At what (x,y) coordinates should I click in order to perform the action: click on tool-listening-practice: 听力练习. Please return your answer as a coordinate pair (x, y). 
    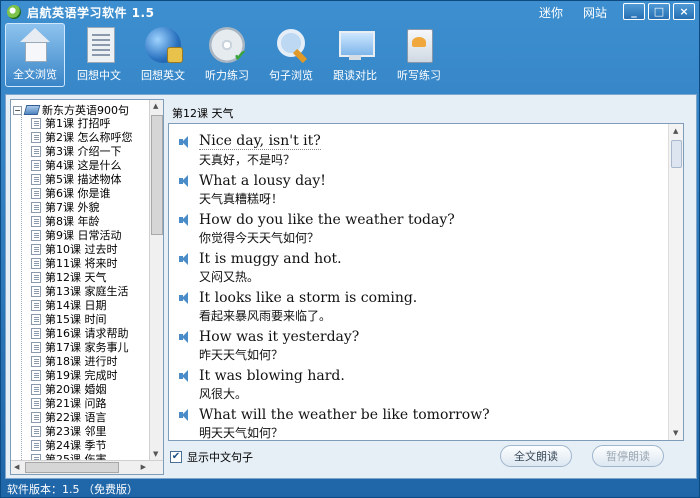
    Looking at the image, I should click on (227, 55).